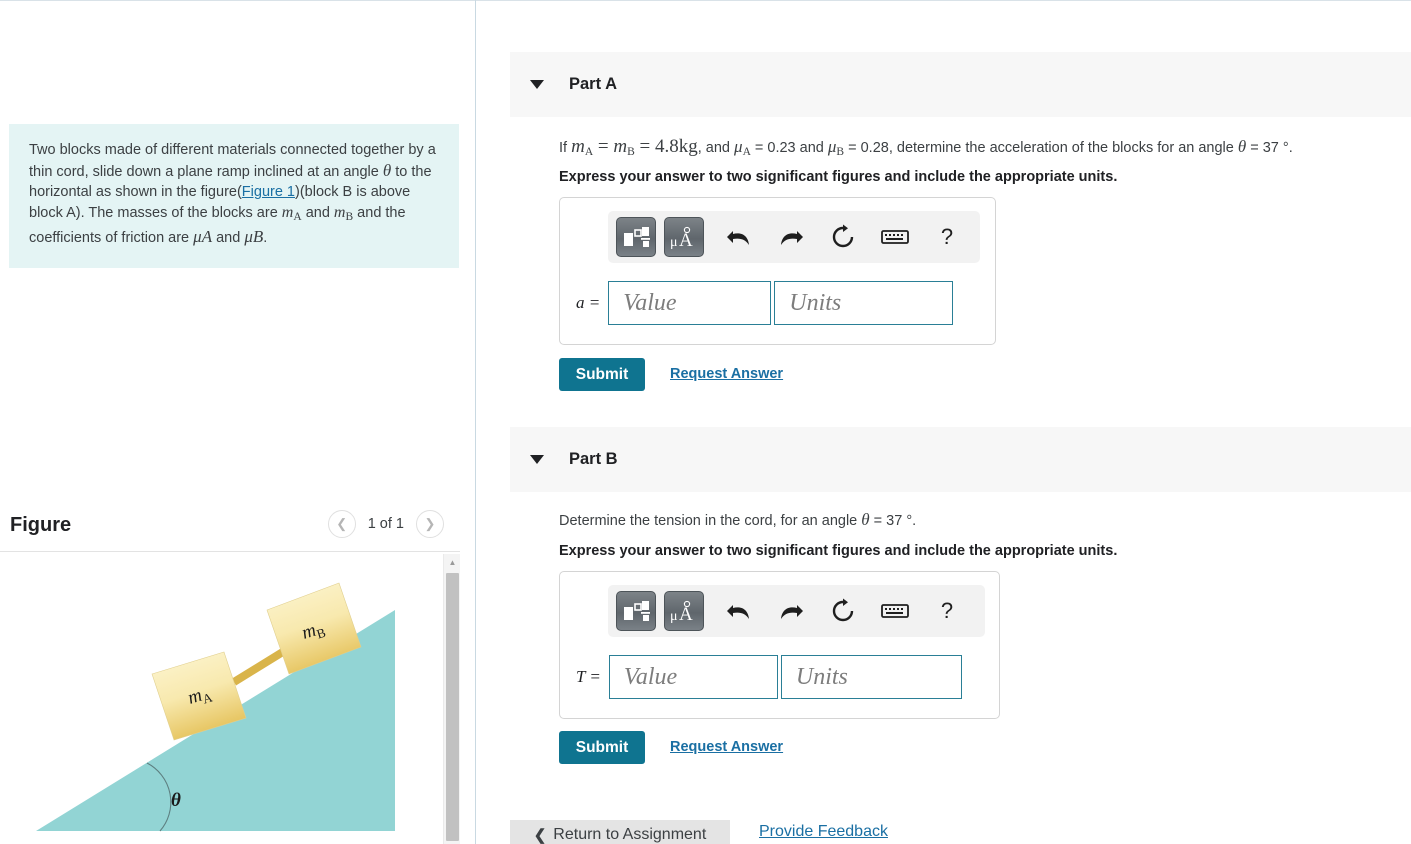 This screenshot has width=1411, height=844. I want to click on figure-next-button: ❯, so click(430, 524).